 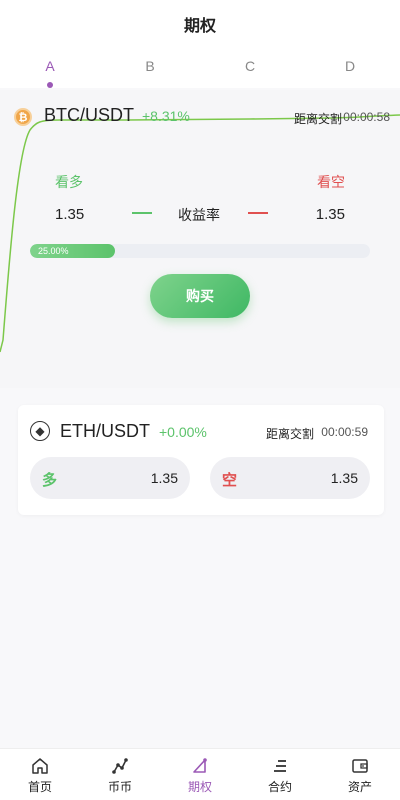 I want to click on progress-label: 25.00%, so click(x=53, y=251).